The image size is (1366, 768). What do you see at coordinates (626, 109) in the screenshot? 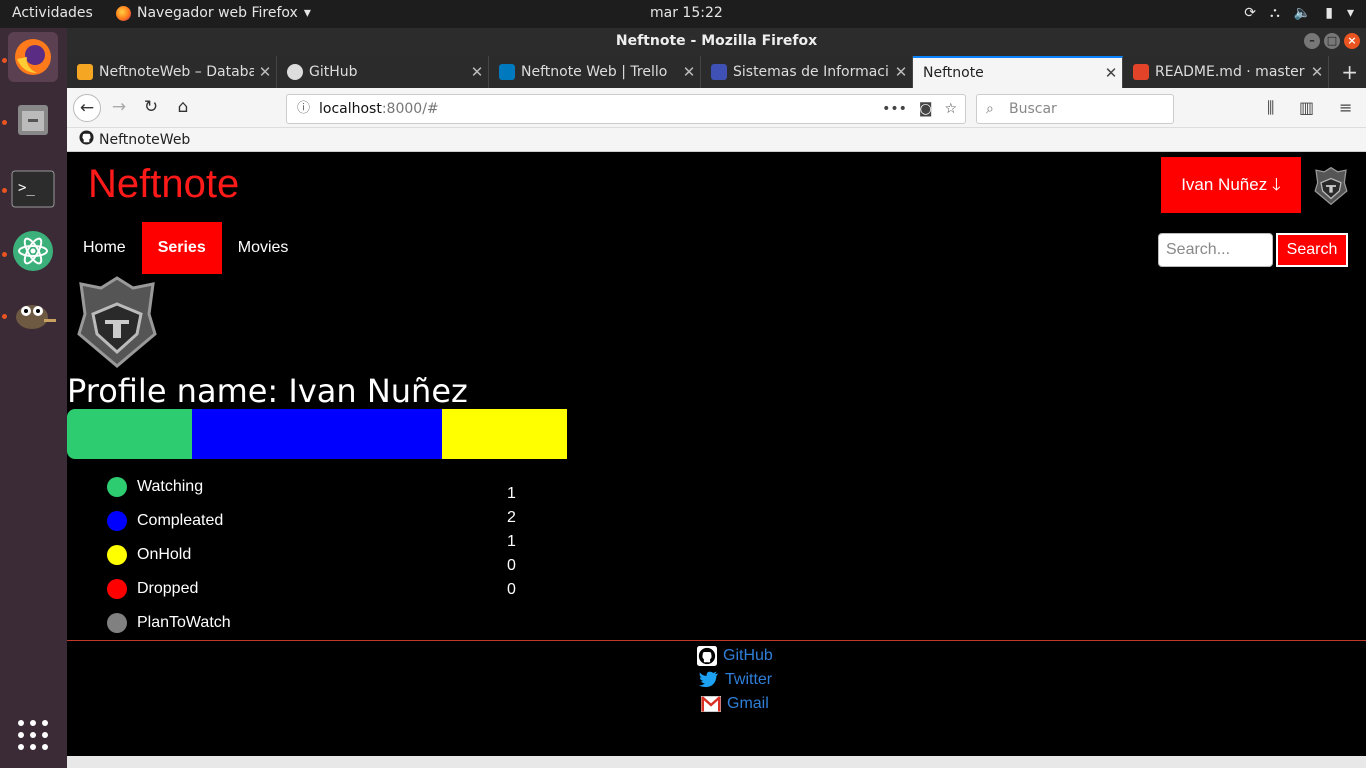
I see `url-bar: ⓘ localhost:8000/# ••• ◙ ☆` at bounding box center [626, 109].